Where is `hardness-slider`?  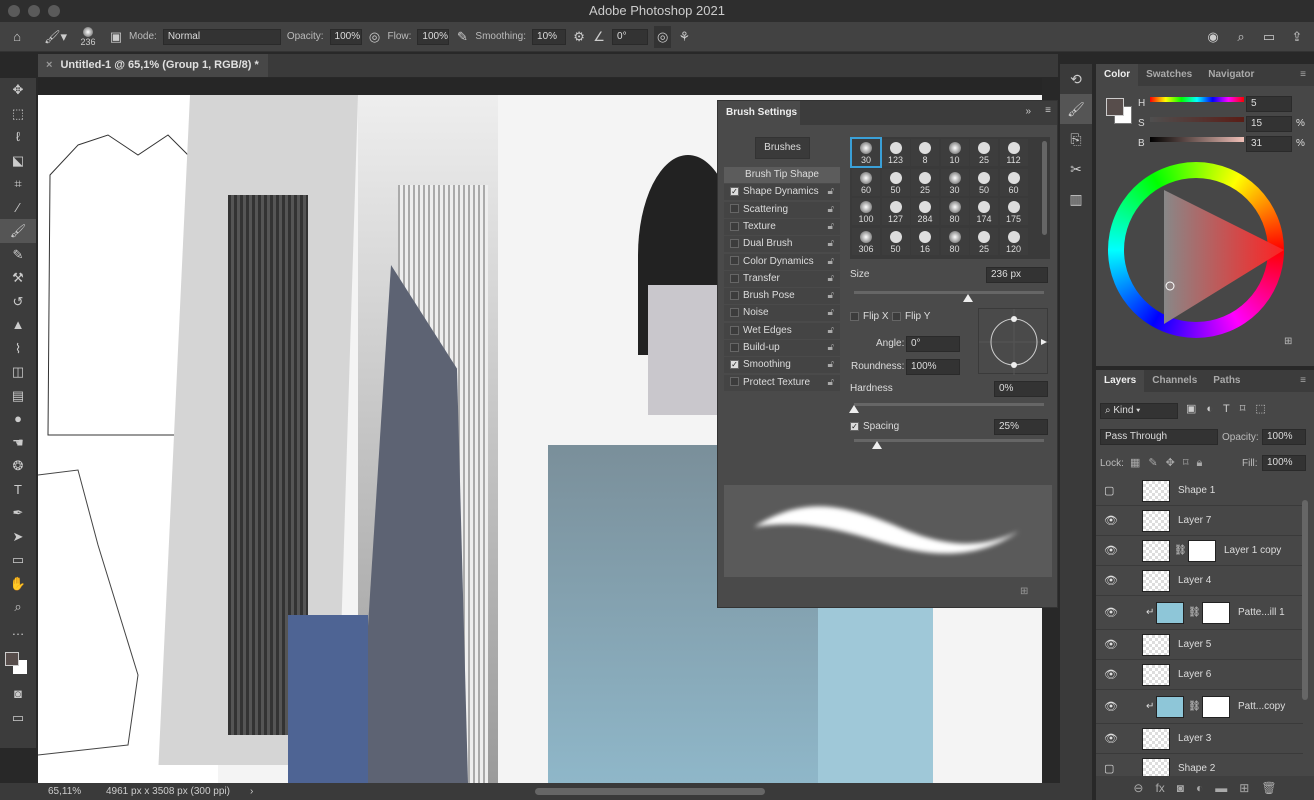 hardness-slider is located at coordinates (949, 404).